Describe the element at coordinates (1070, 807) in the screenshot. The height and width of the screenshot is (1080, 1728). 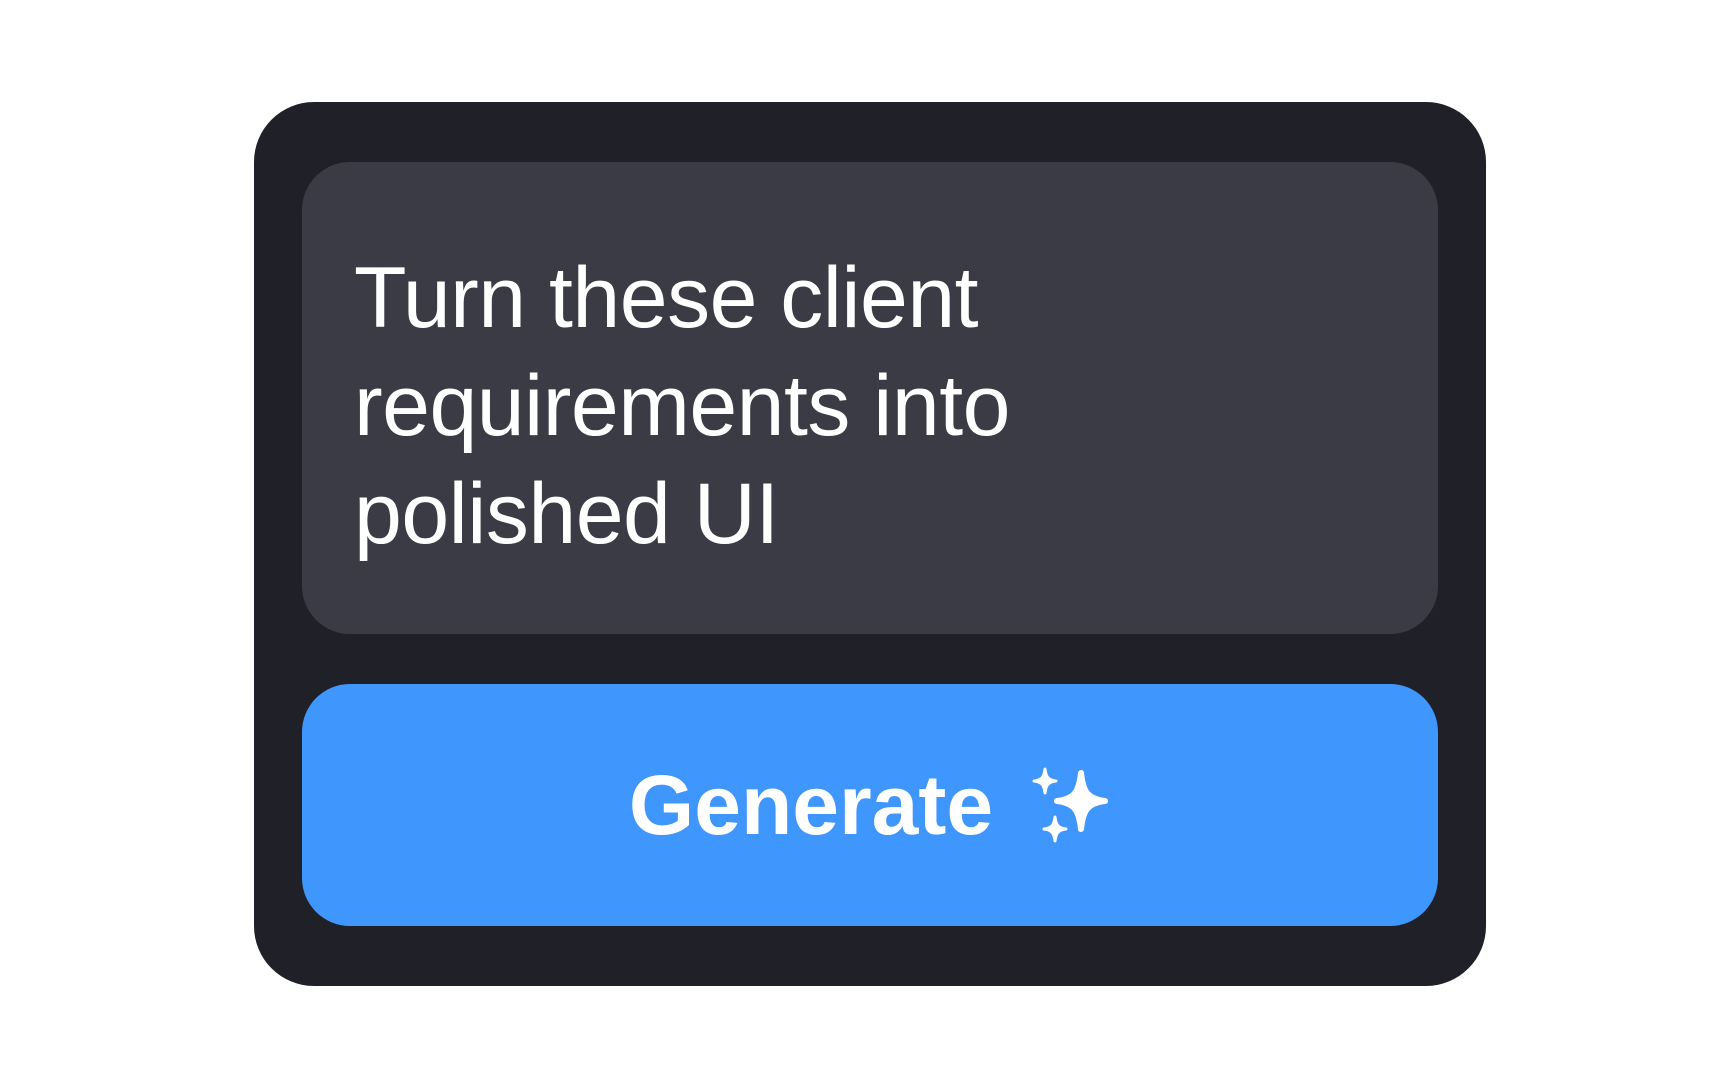
I see `sparkles-icon` at that location.